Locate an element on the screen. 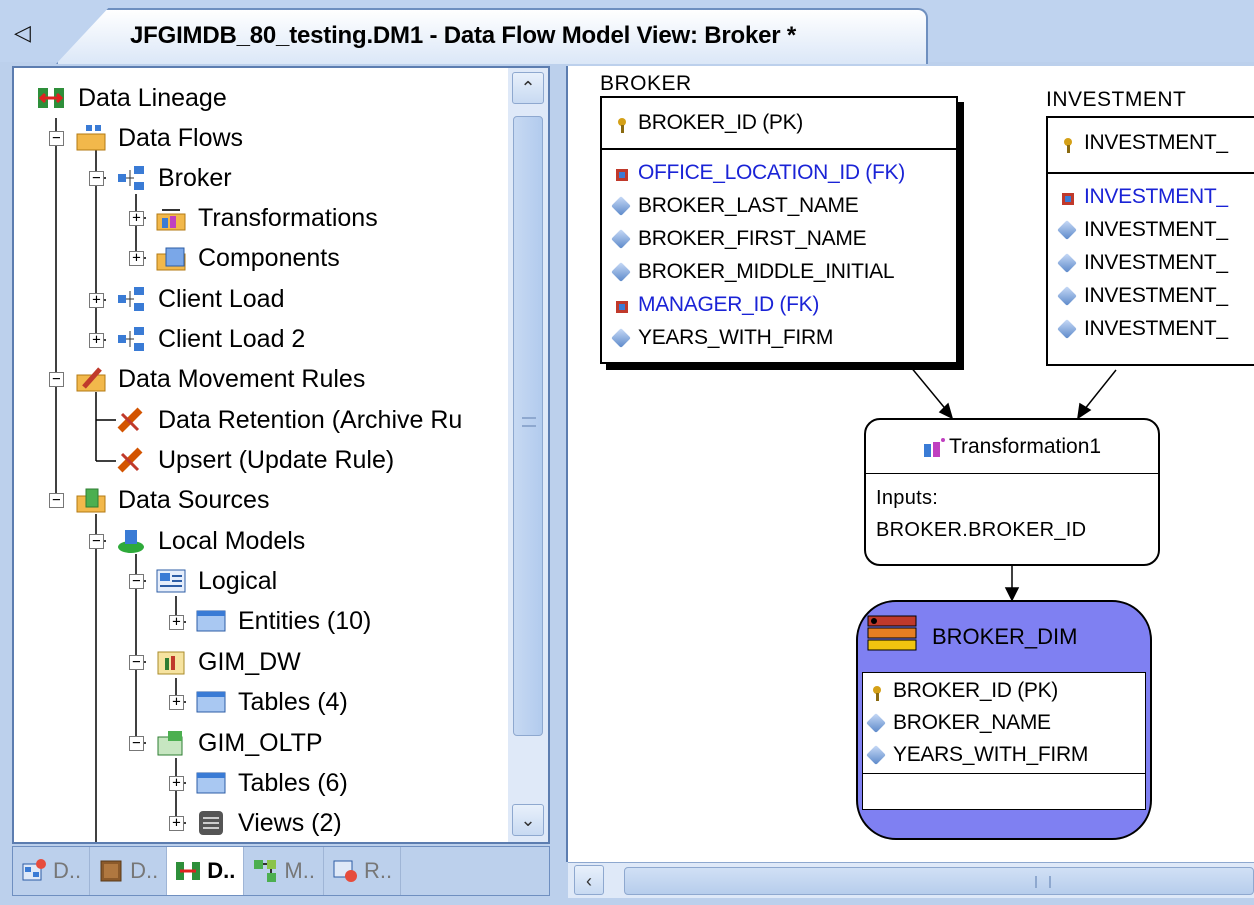 Image resolution: width=1254 pixels, height=905 pixels. tree-item-data-flows: Data Flows is located at coordinates (159, 138).